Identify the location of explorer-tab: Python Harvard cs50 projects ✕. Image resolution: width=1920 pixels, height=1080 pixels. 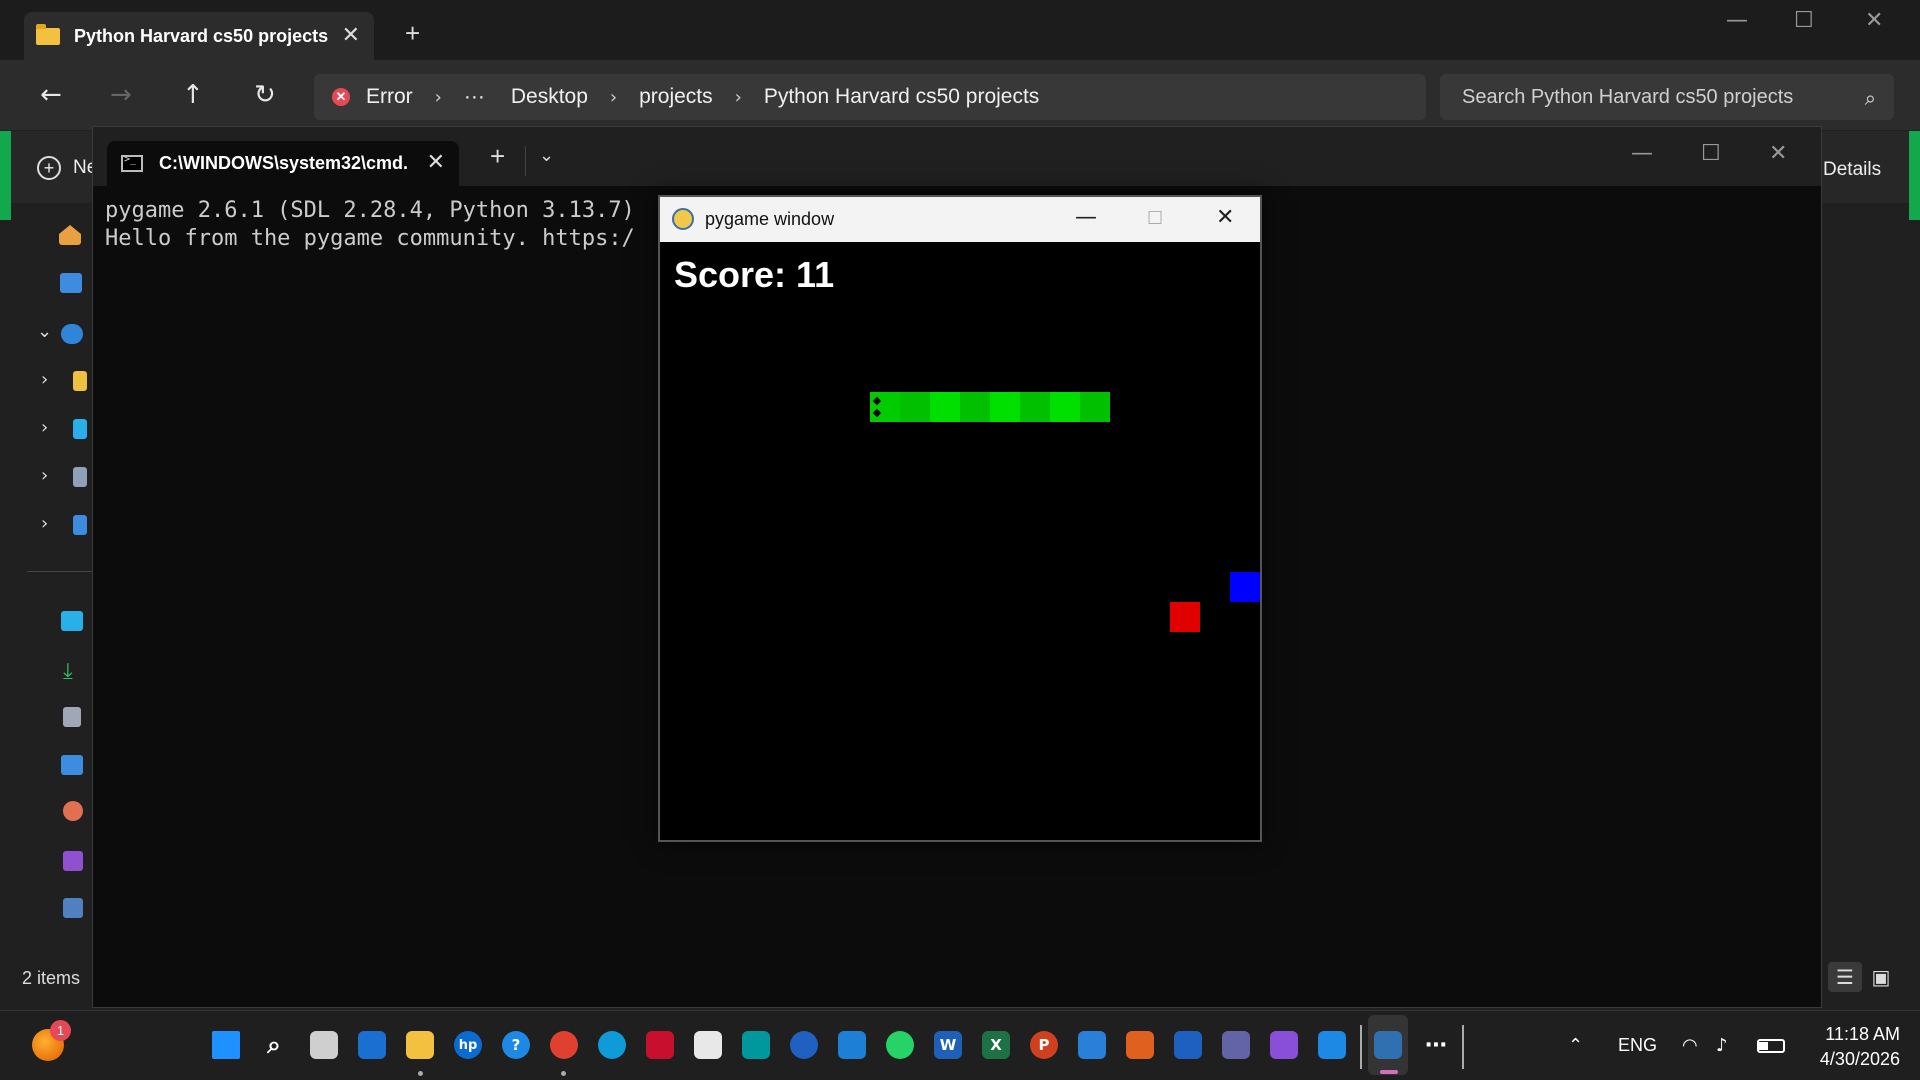
(199, 36).